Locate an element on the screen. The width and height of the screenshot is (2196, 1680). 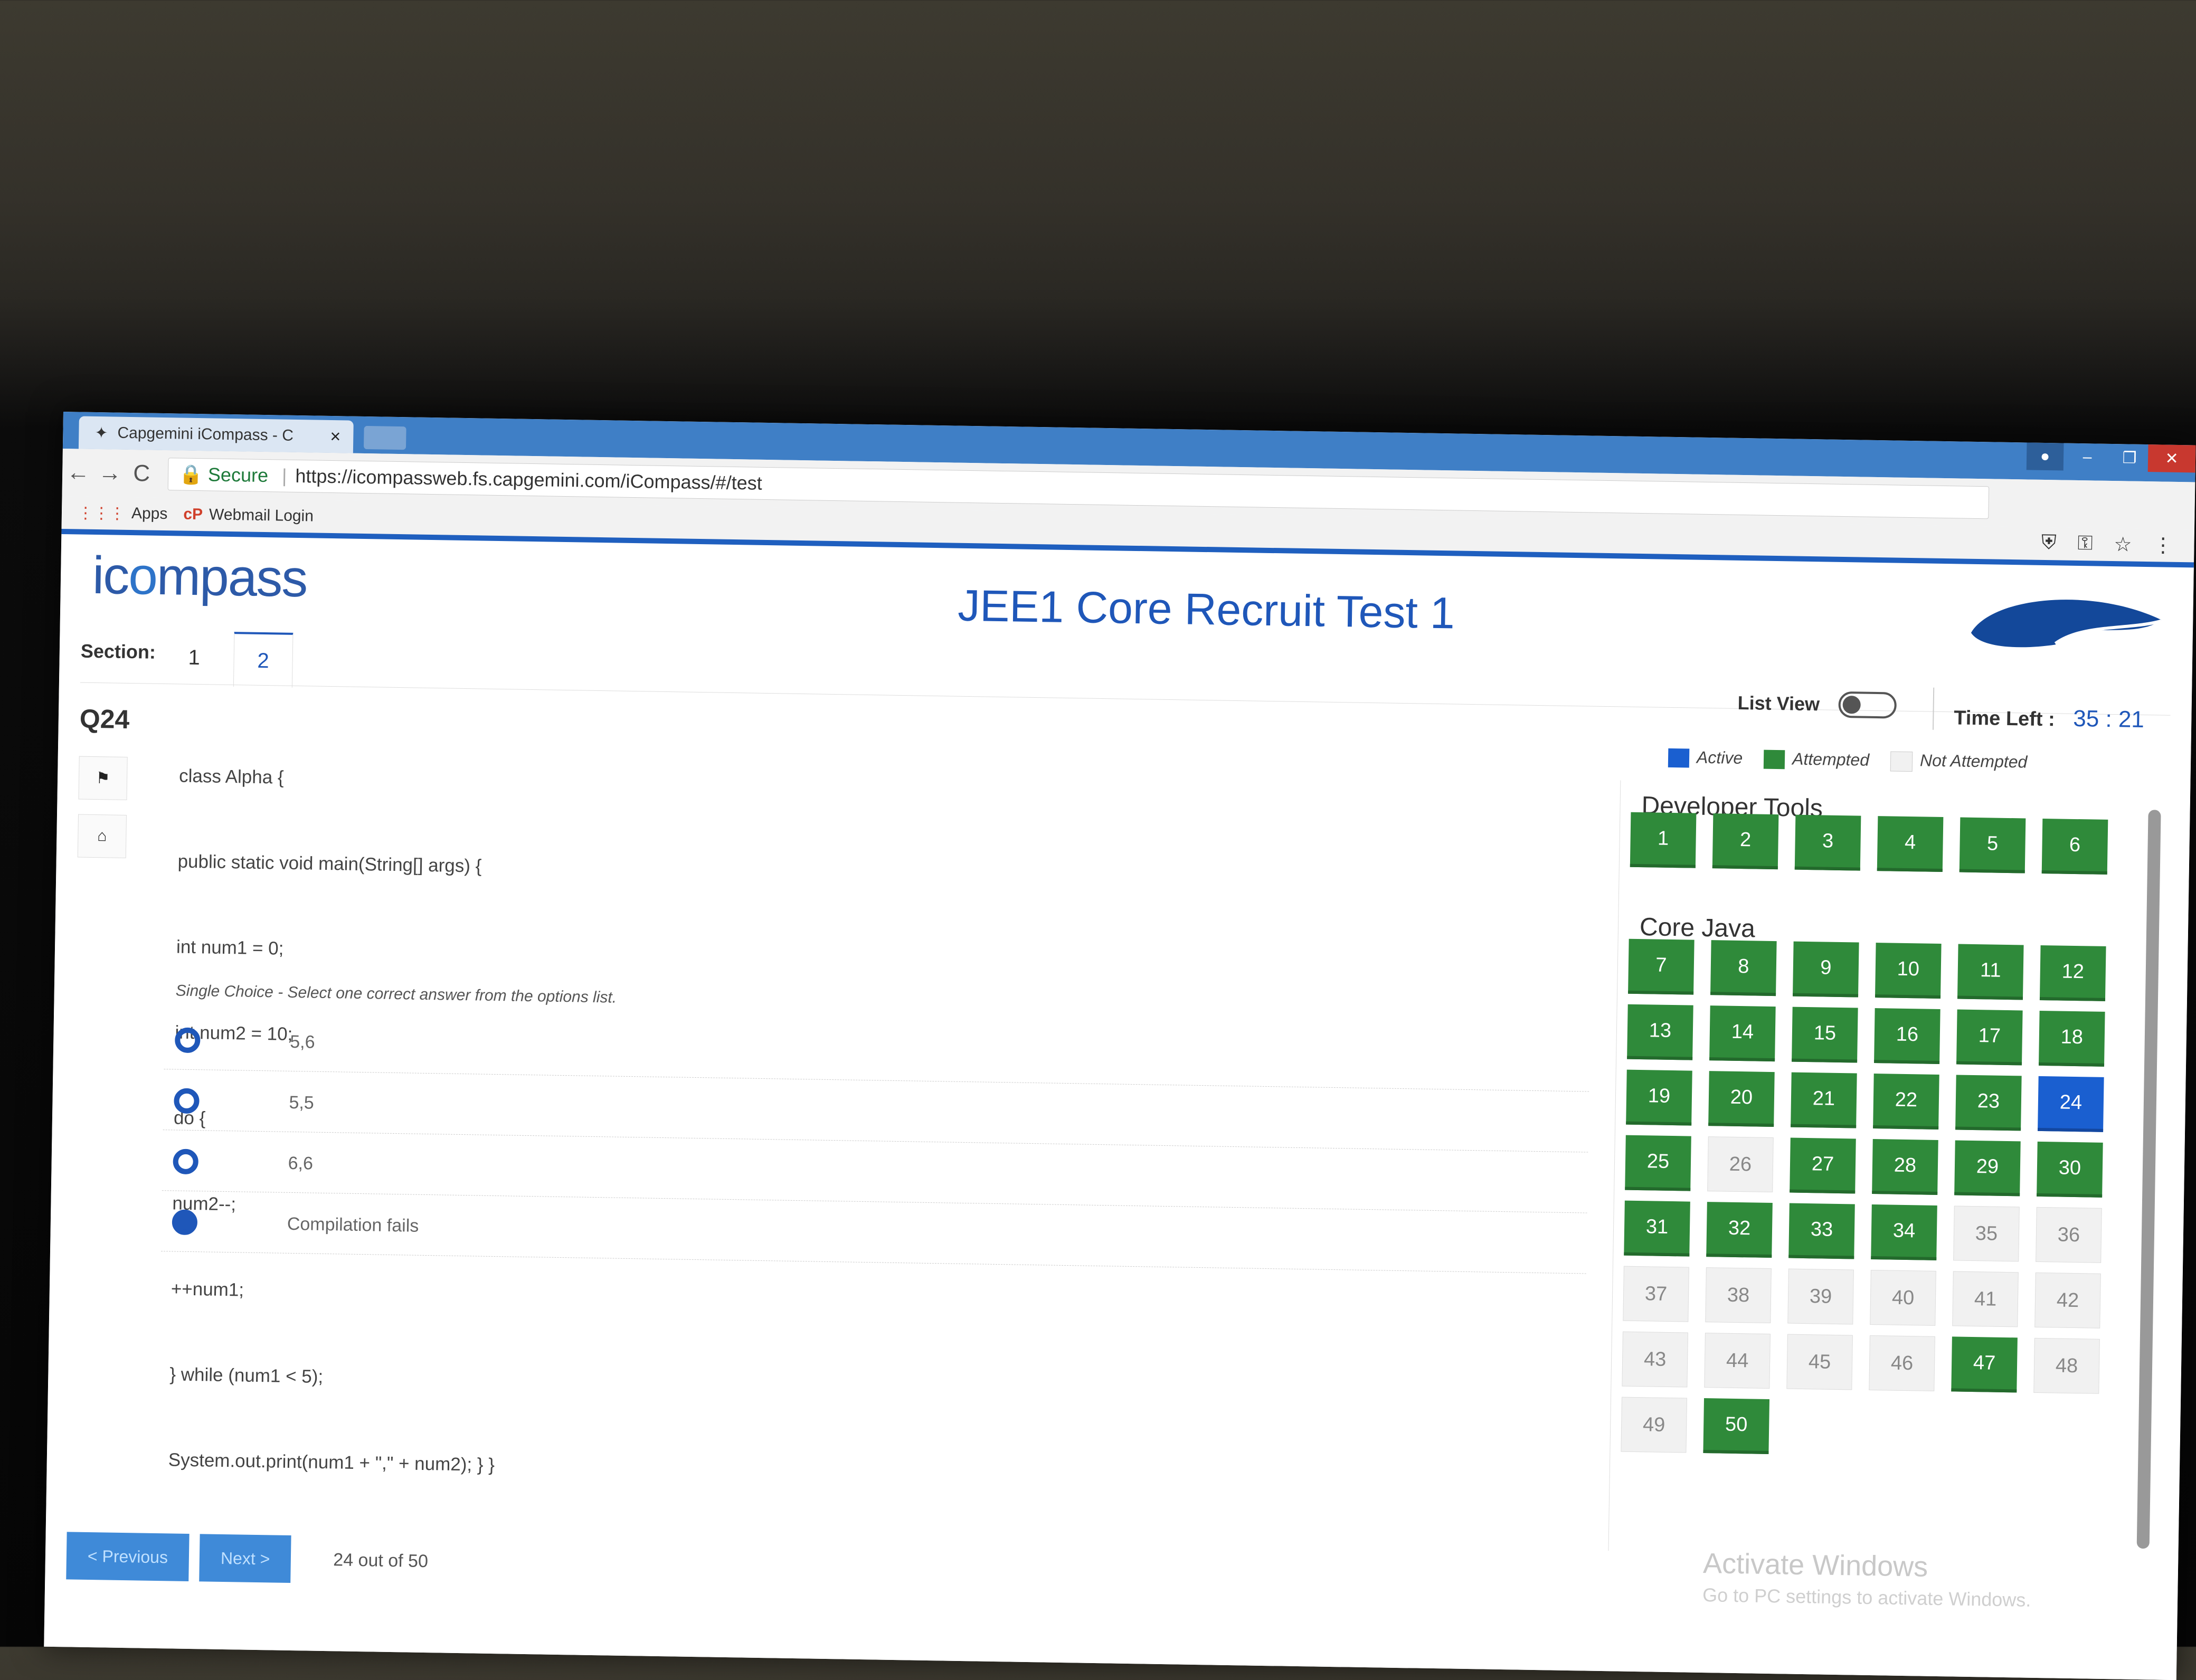
forward-button: → is located at coordinates (110, 473).